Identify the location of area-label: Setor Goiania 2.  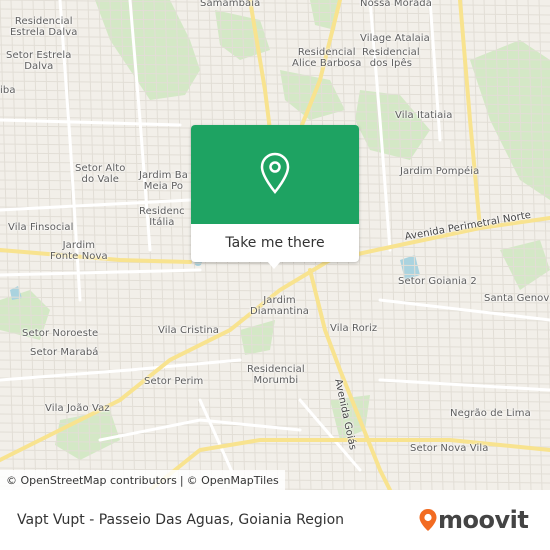
(437, 281).